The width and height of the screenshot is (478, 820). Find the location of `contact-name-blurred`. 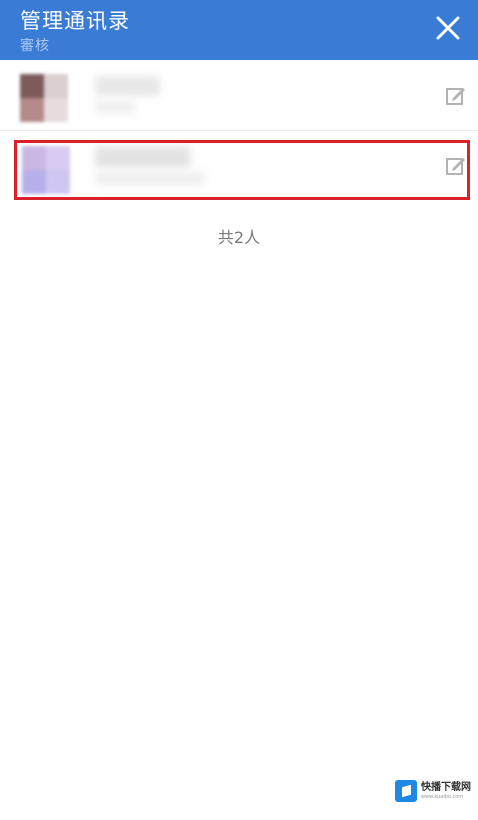

contact-name-blurred is located at coordinates (127, 86).